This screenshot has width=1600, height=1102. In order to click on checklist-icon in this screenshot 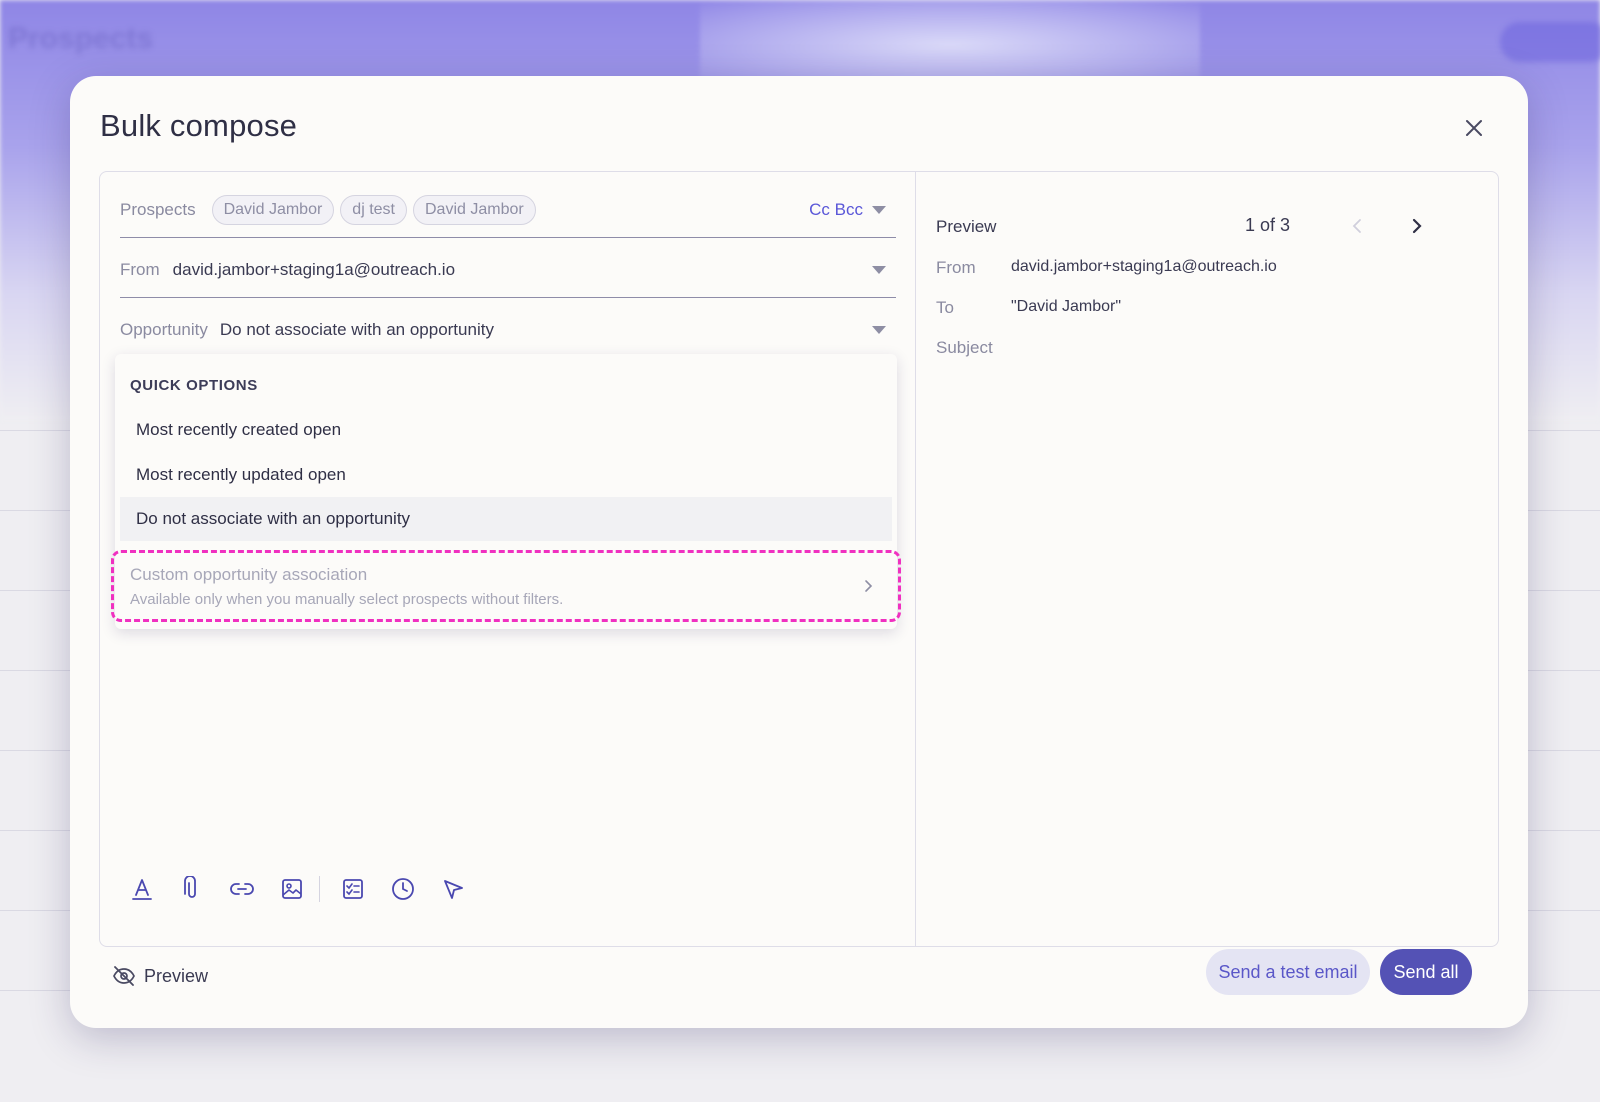, I will do `click(353, 889)`.